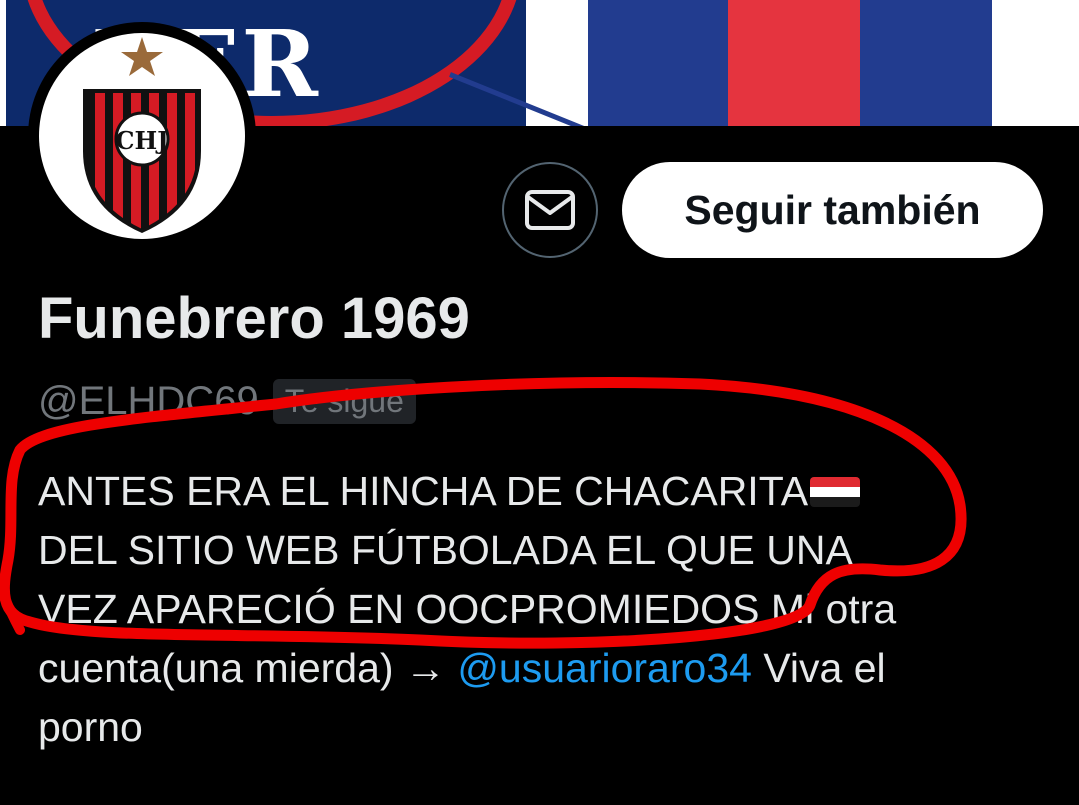 This screenshot has width=1079, height=805. Describe the element at coordinates (248, 668) in the screenshot. I see `bio-line-4-before: cuenta(una mierda) →` at that location.